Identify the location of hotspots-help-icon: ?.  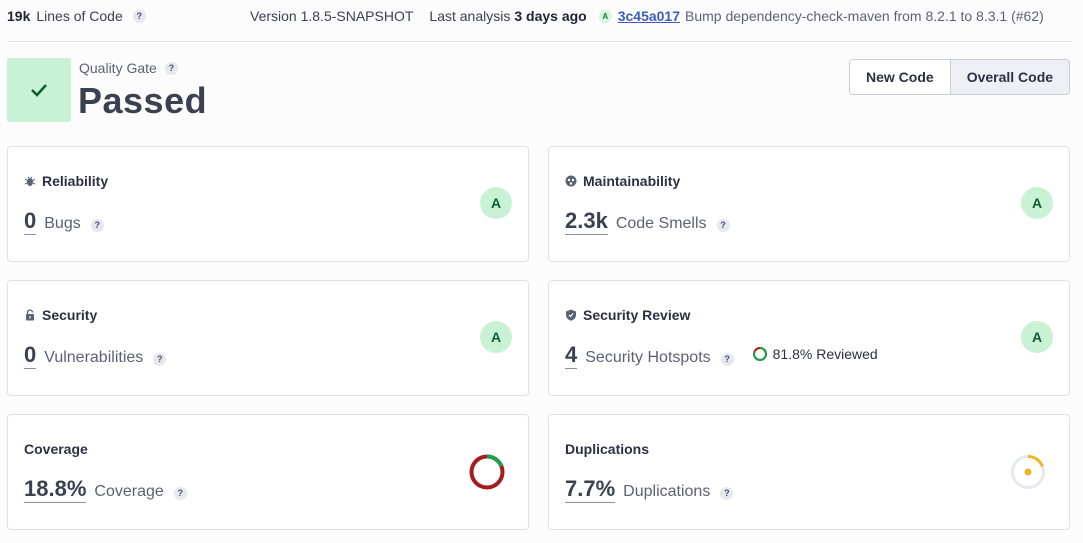
(727, 359).